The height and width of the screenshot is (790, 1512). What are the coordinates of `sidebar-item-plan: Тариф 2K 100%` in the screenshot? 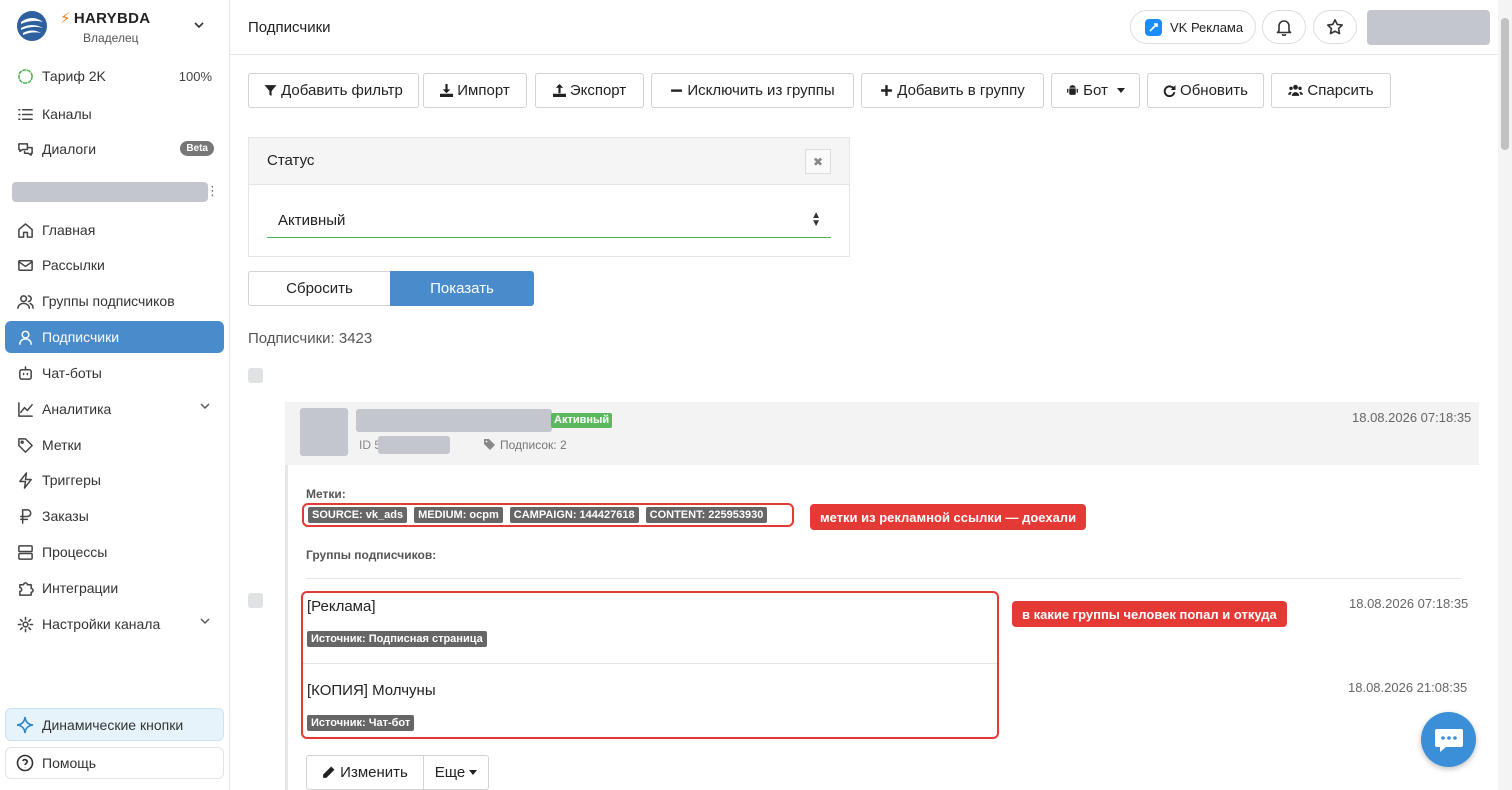 It's located at (114, 76).